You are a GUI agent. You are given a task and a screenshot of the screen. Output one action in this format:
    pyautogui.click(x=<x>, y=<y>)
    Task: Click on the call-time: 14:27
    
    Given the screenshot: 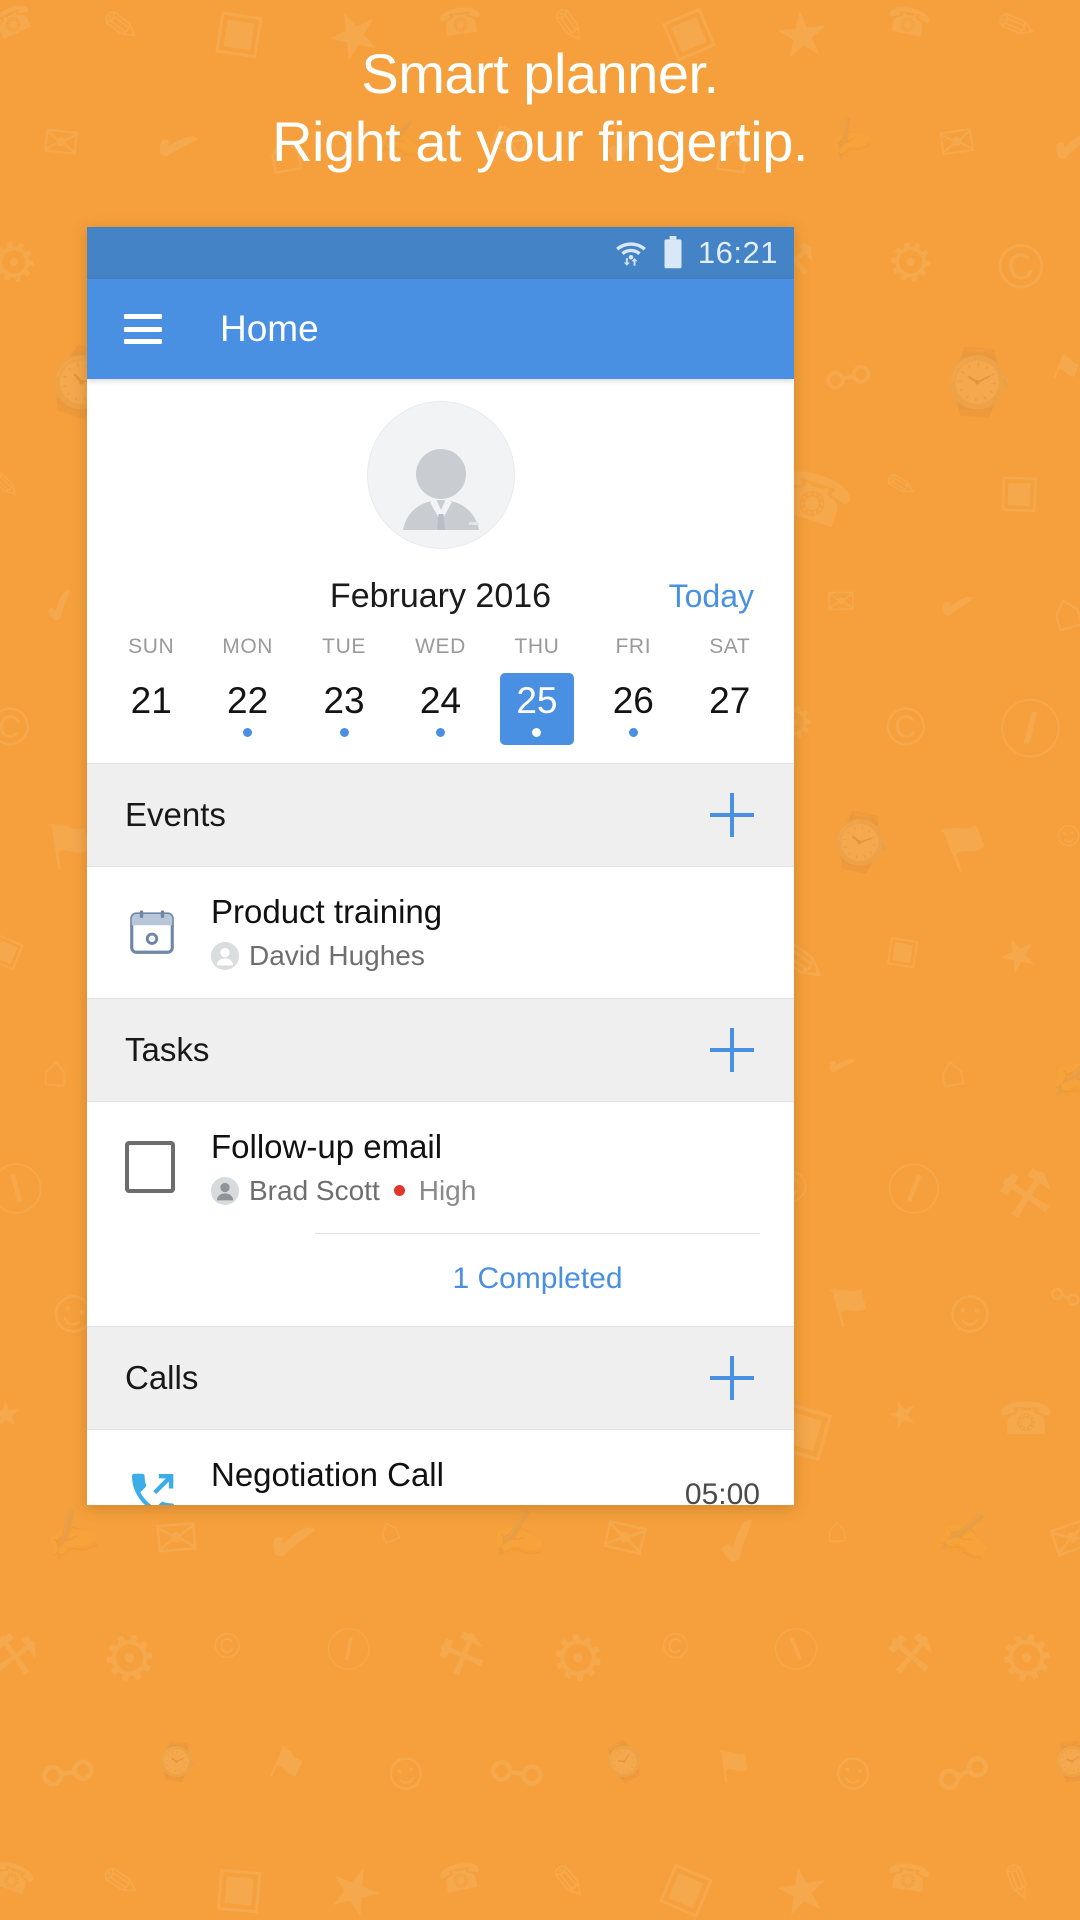 What is the action you would take?
    pyautogui.click(x=246, y=1504)
    